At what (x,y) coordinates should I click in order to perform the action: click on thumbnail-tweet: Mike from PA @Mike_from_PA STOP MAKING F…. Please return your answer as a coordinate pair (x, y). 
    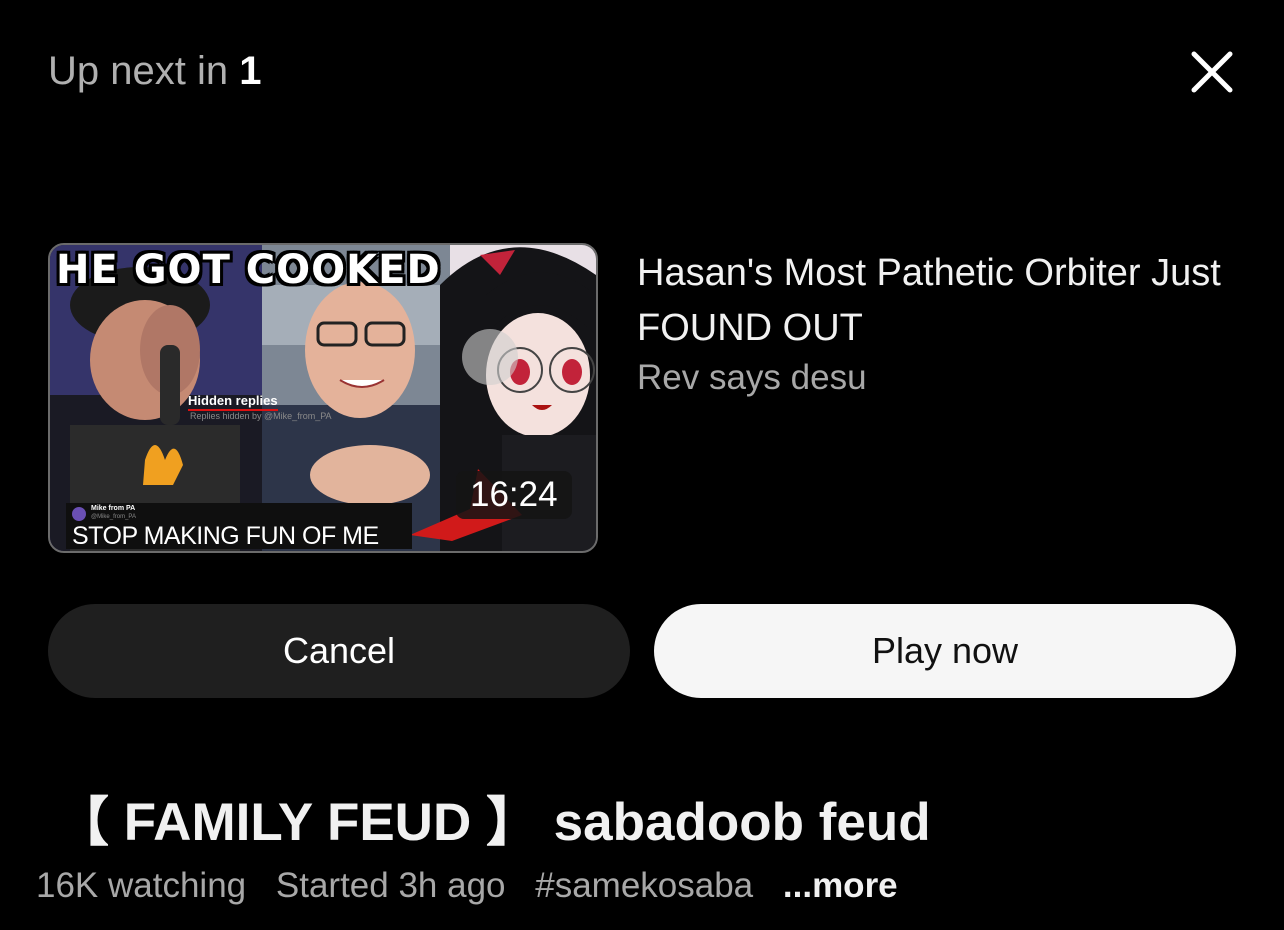
    Looking at the image, I should click on (239, 526).